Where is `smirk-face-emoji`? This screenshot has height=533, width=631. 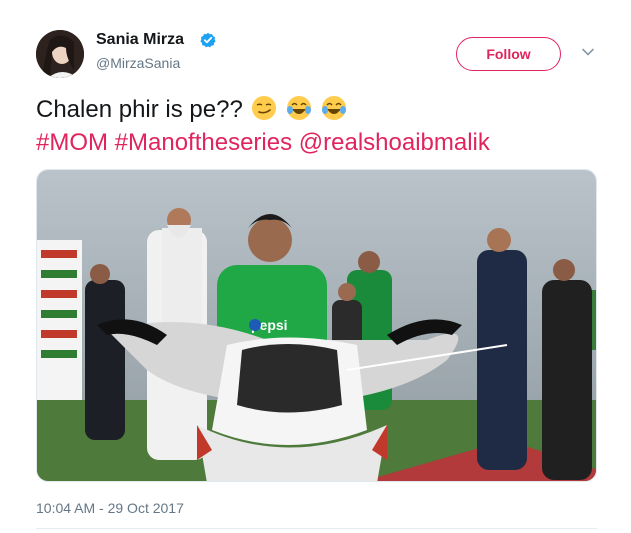 smirk-face-emoji is located at coordinates (264, 108).